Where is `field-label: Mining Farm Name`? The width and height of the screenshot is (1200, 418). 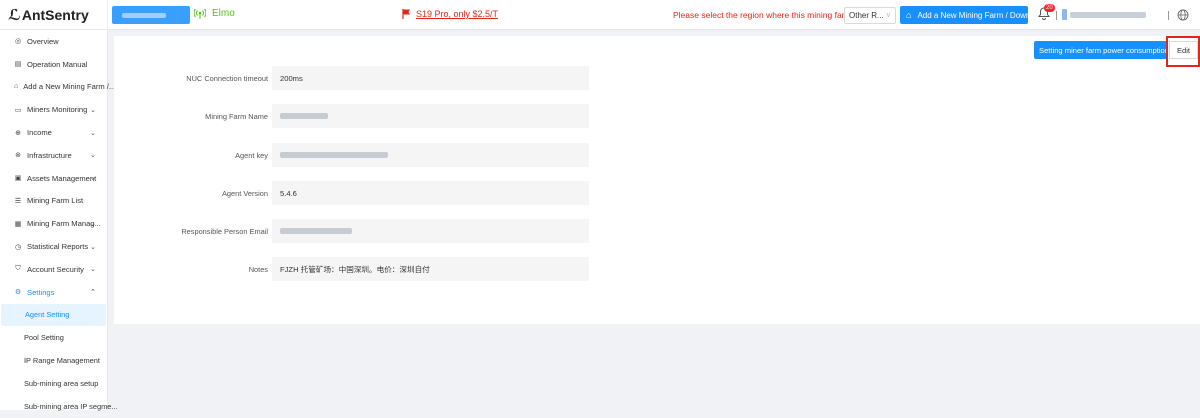
field-label: Mining Farm Name is located at coordinates (236, 116).